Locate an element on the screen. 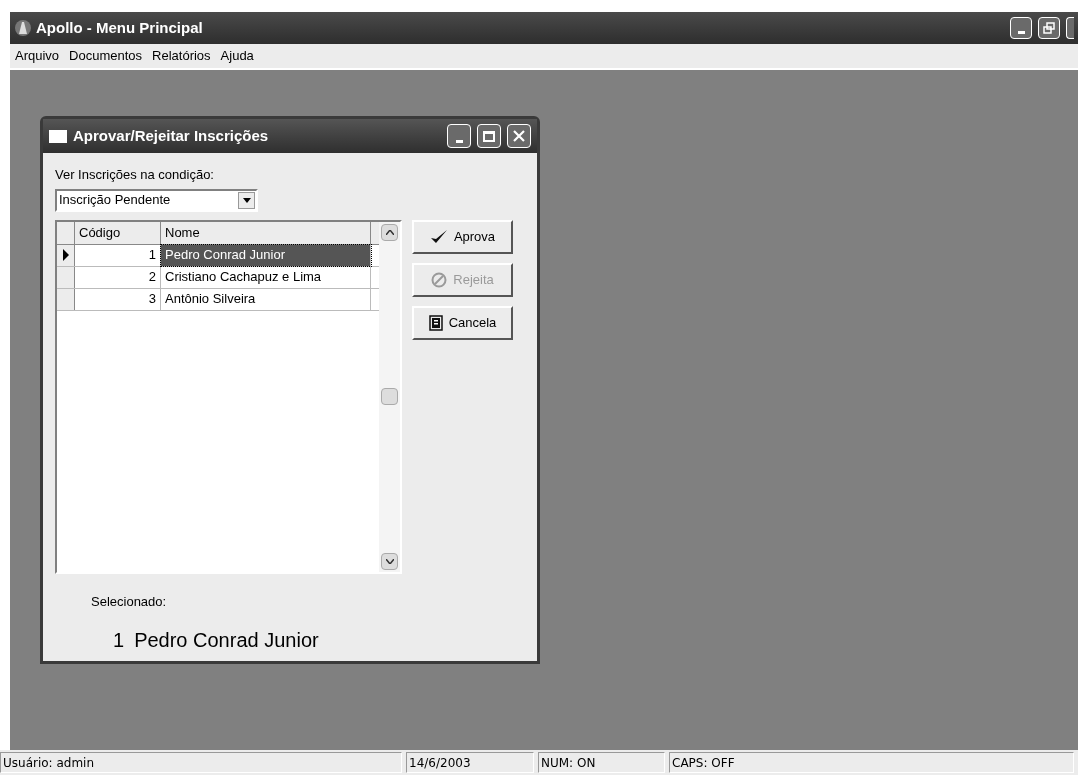 The image size is (1078, 775). no-entry-icon is located at coordinates (439, 279).